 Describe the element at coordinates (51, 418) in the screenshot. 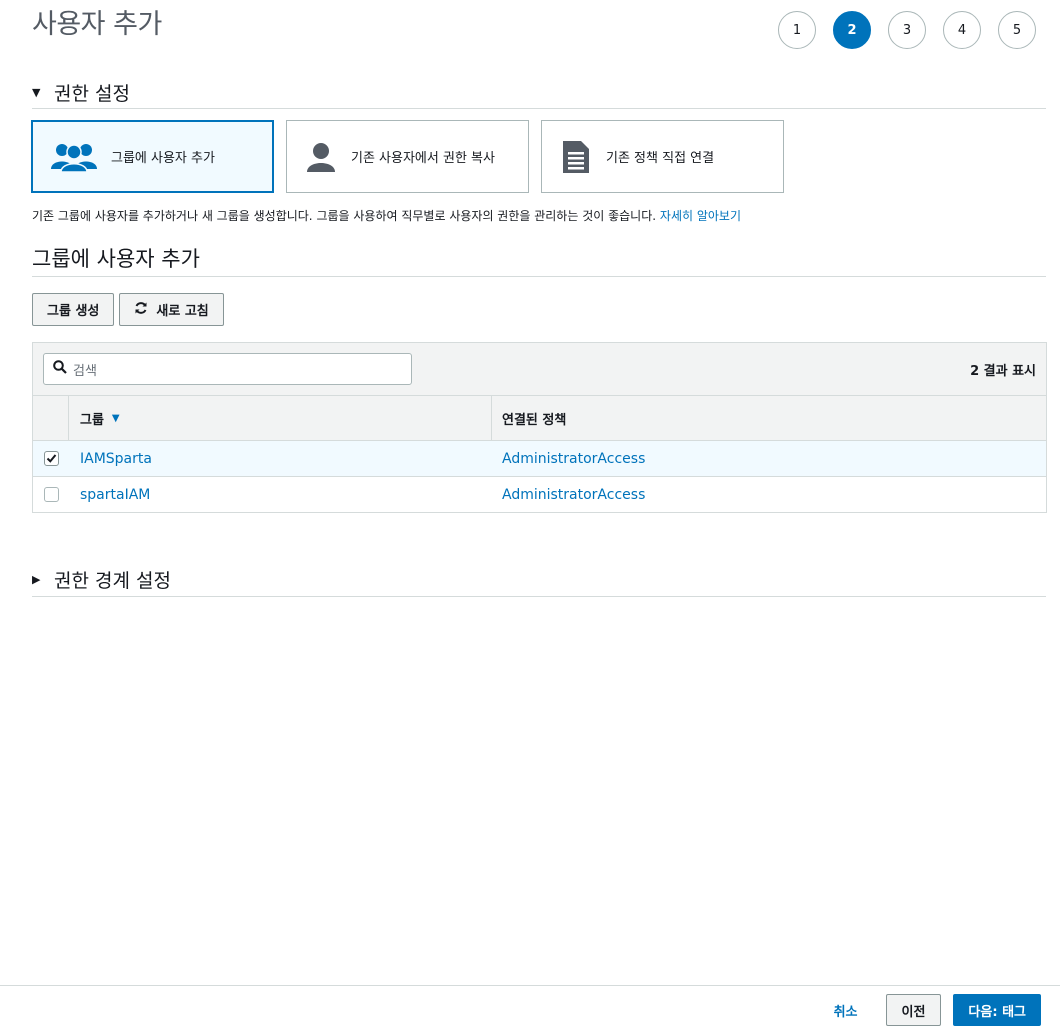

I see `select-all-column` at that location.